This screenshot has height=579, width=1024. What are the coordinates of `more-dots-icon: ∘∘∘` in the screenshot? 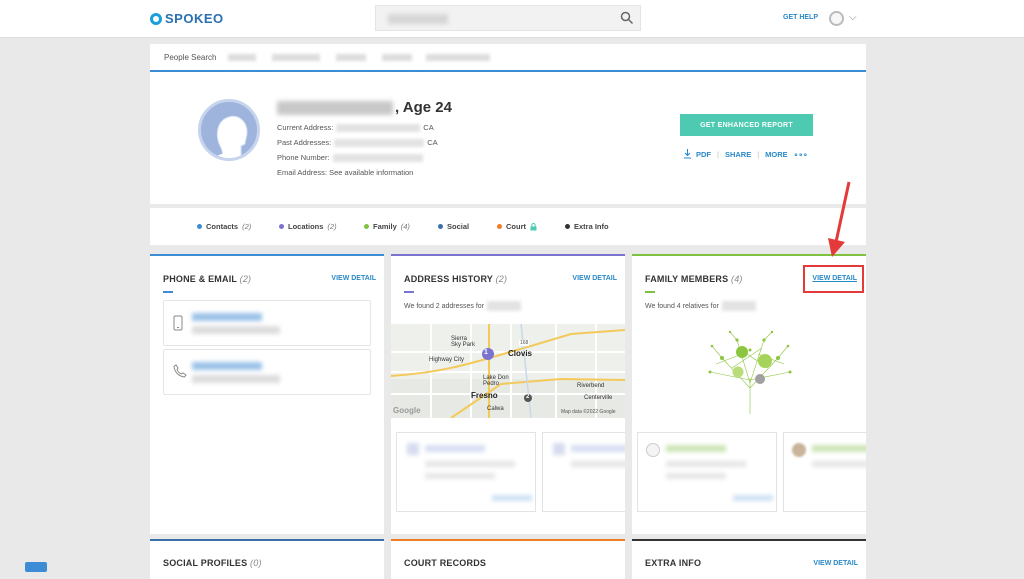 It's located at (801, 154).